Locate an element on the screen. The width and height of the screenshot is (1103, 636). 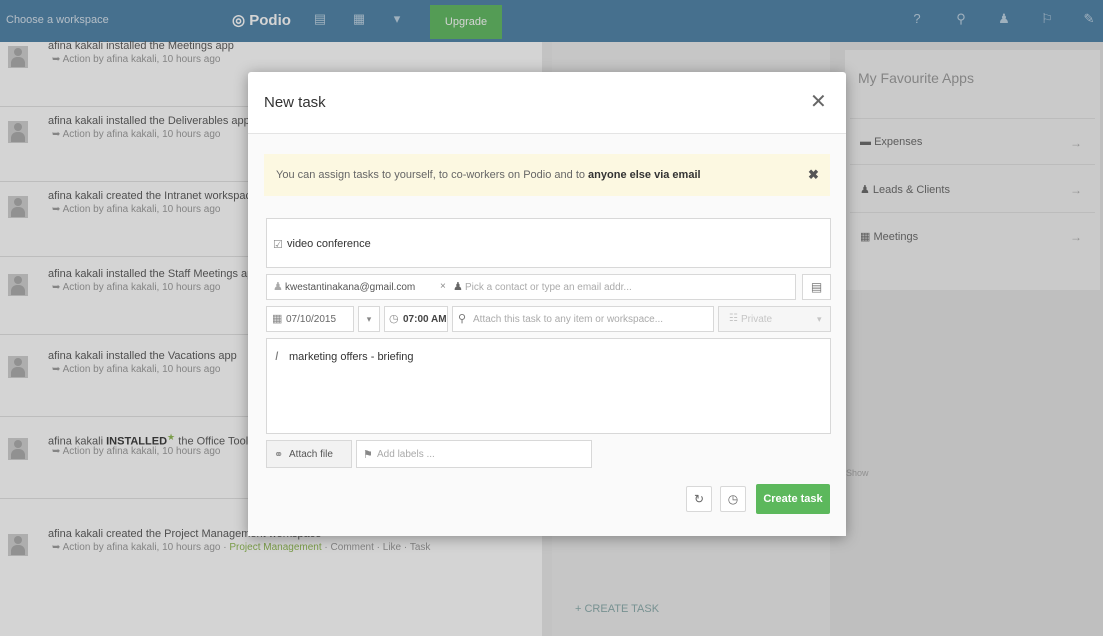
due-date-value: 07/10/2015 is located at coordinates (311, 319).